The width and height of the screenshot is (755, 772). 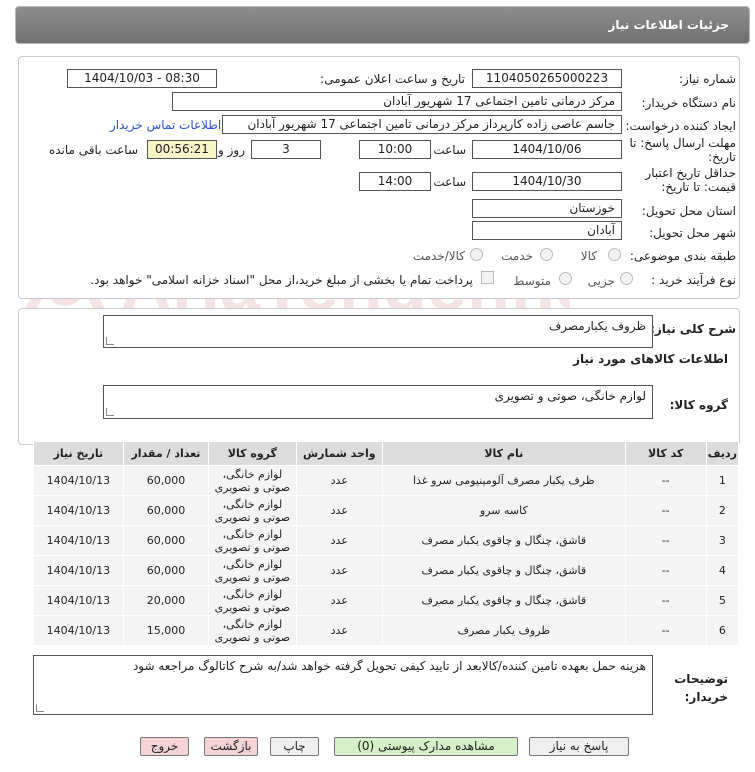 What do you see at coordinates (722, 600) in the screenshot?
I see `cell-row: 5` at bounding box center [722, 600].